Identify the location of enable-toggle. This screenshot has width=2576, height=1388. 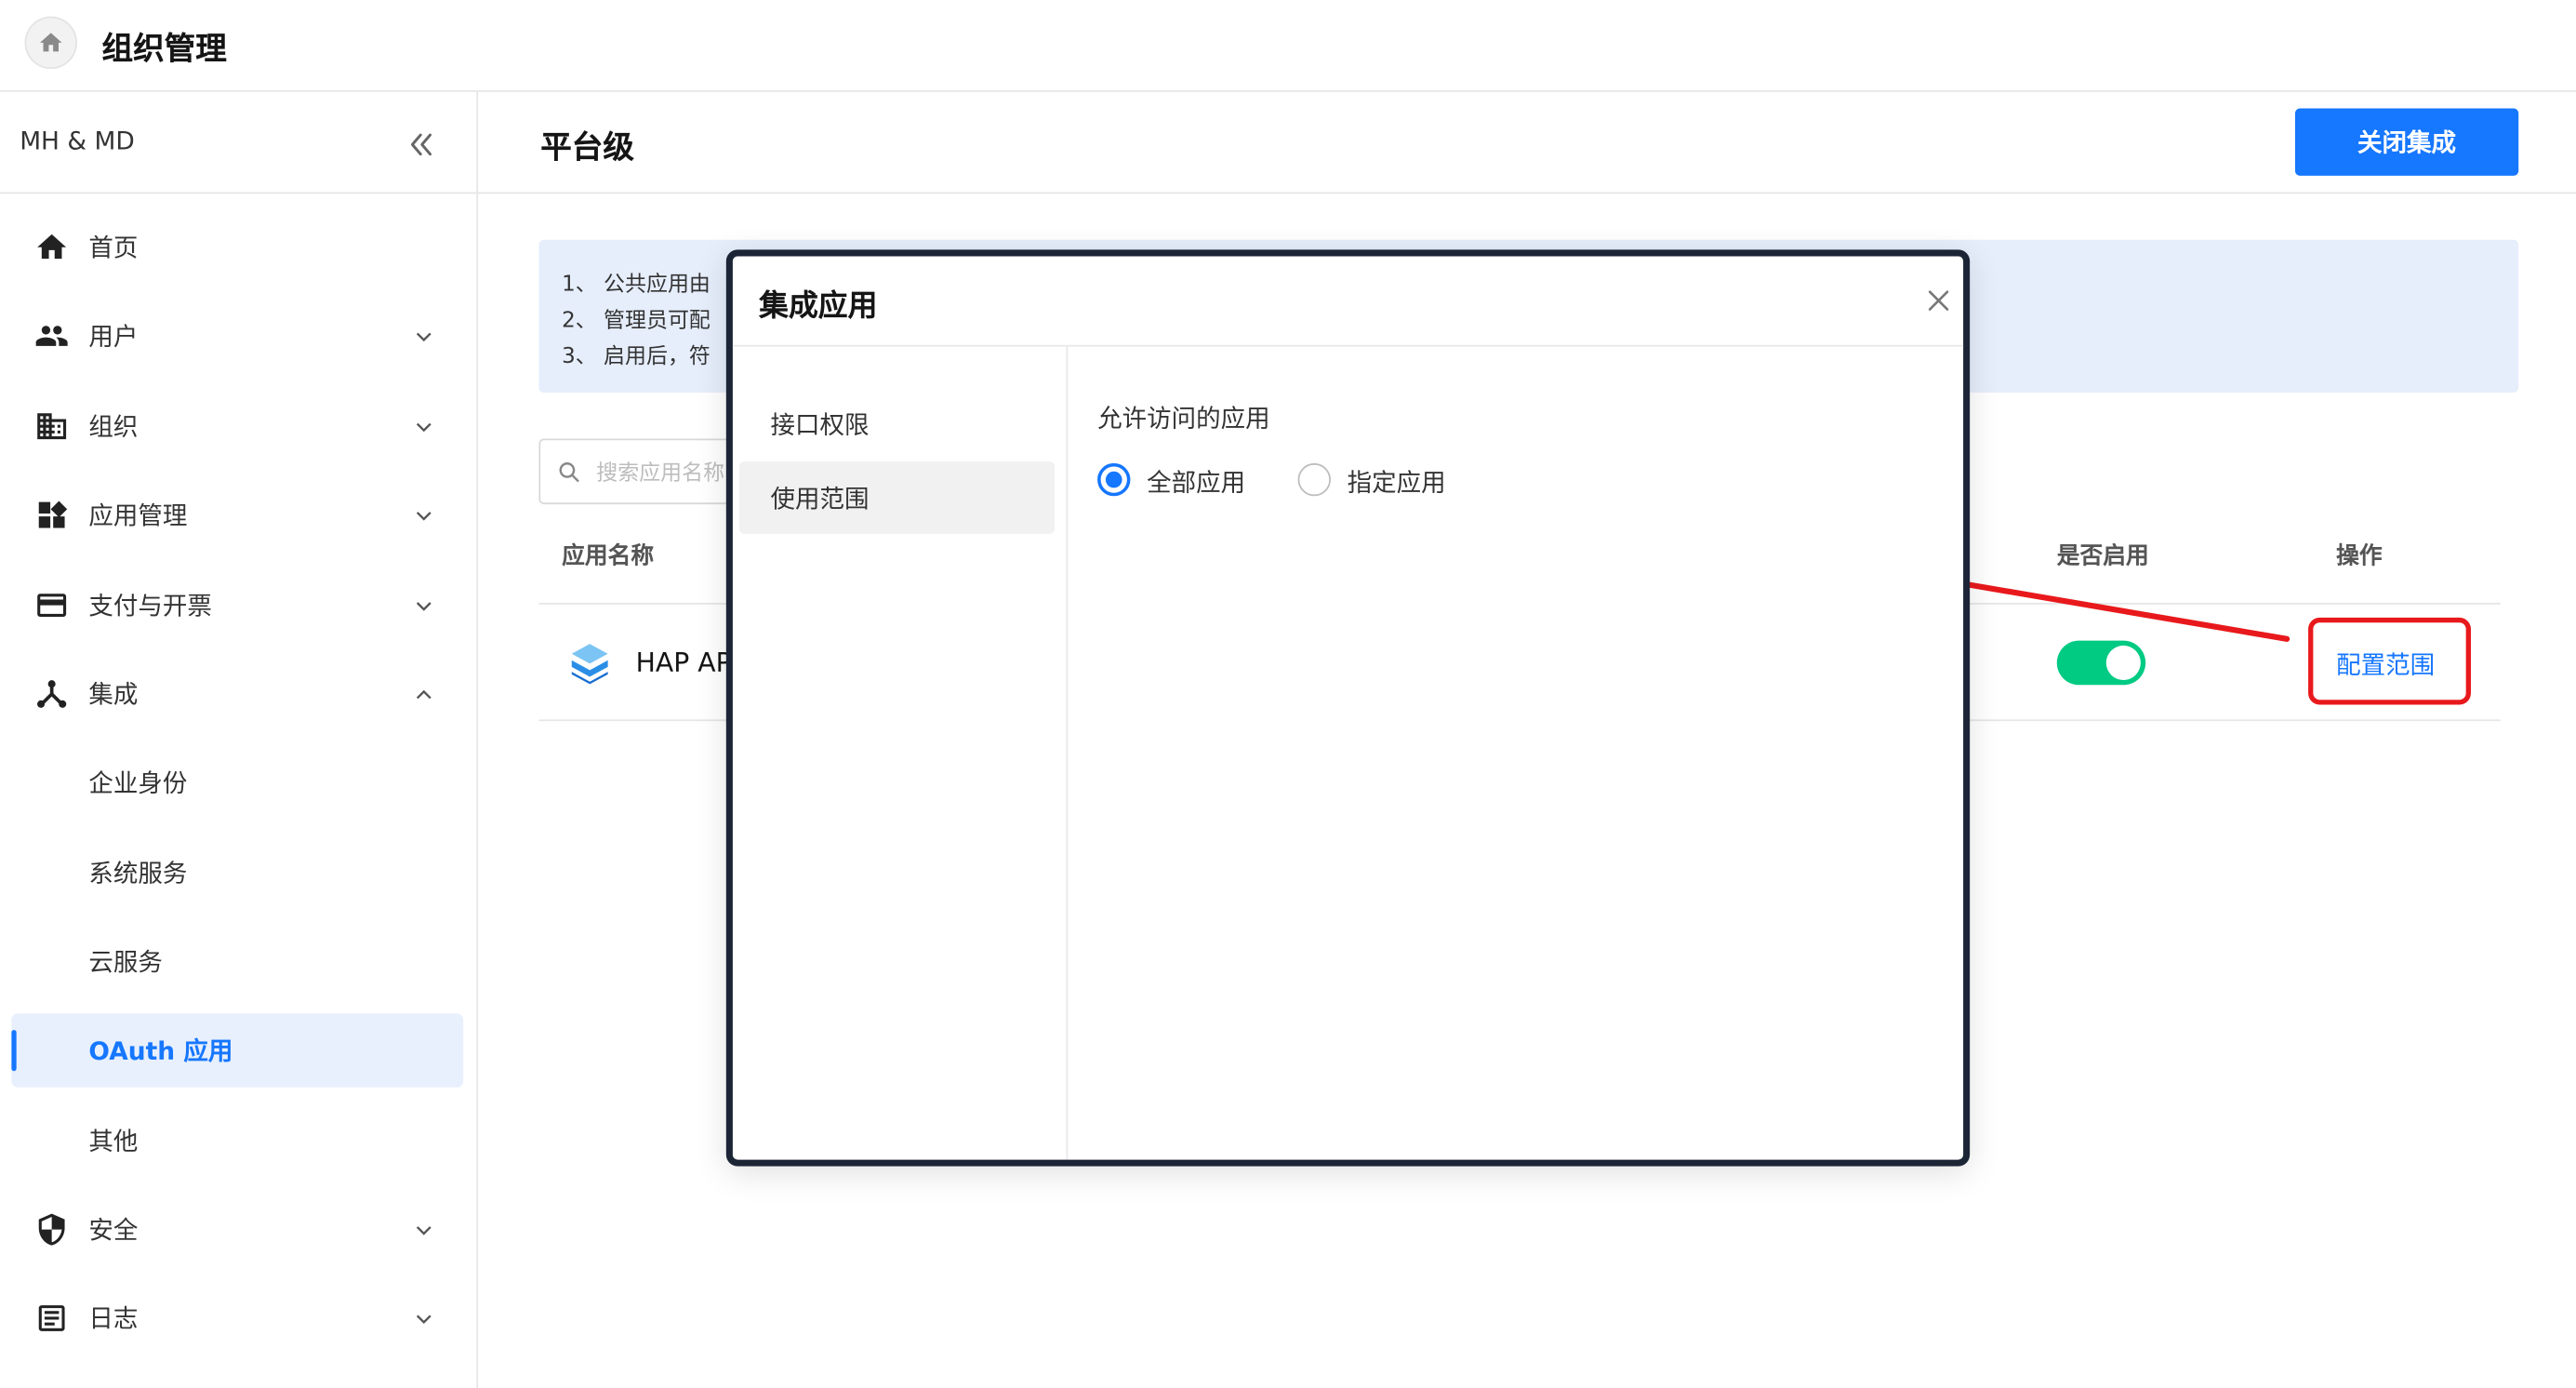
(2101, 663).